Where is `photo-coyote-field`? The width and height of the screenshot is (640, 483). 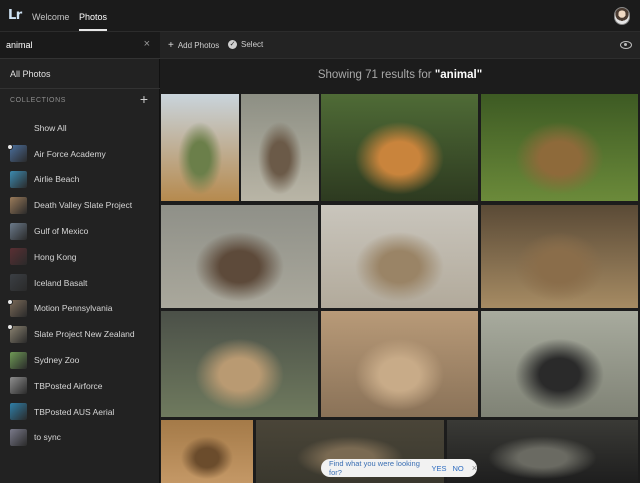 photo-coyote-field is located at coordinates (559, 256).